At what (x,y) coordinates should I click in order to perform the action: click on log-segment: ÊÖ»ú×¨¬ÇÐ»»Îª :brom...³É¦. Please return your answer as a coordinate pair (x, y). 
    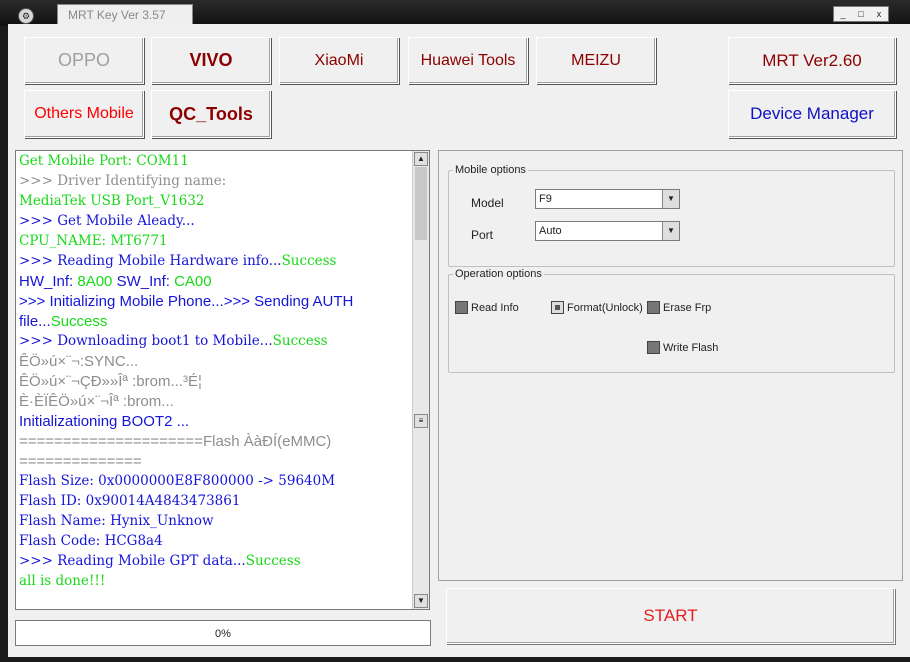
    Looking at the image, I should click on (110, 381).